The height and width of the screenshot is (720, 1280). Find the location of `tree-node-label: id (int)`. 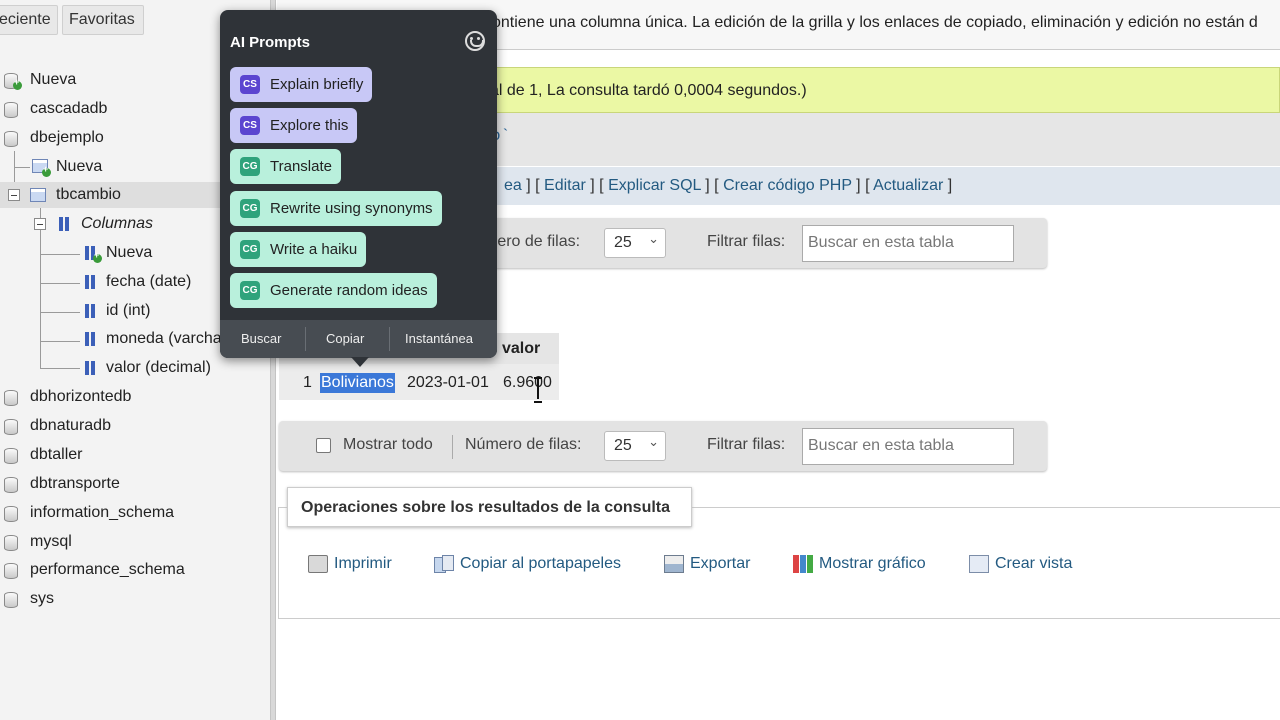

tree-node-label: id (int) is located at coordinates (128, 310).